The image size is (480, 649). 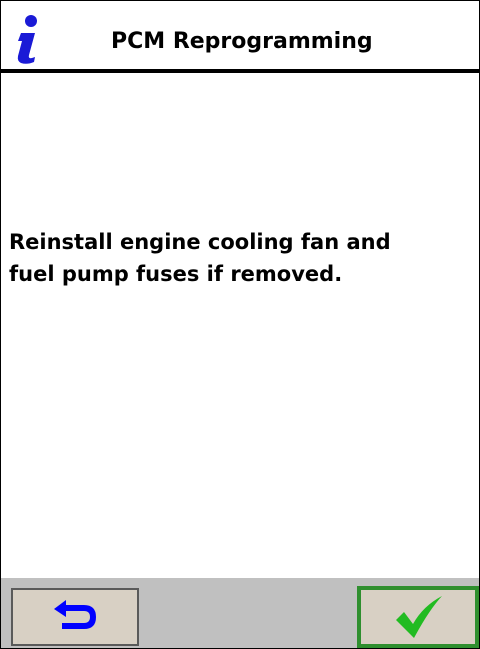 I want to click on back-button, so click(x=75, y=617).